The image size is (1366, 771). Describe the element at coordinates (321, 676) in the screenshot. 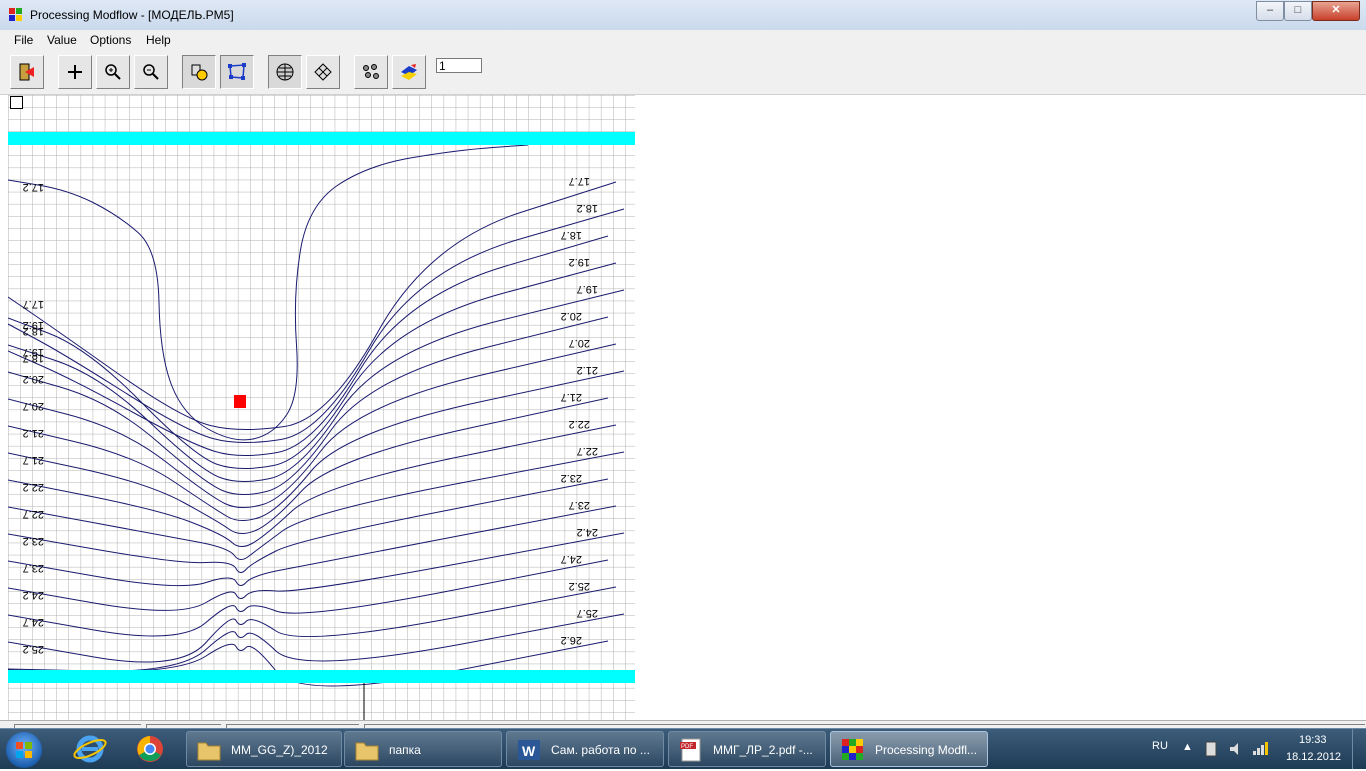

I see `bottom-boundary-band` at that location.